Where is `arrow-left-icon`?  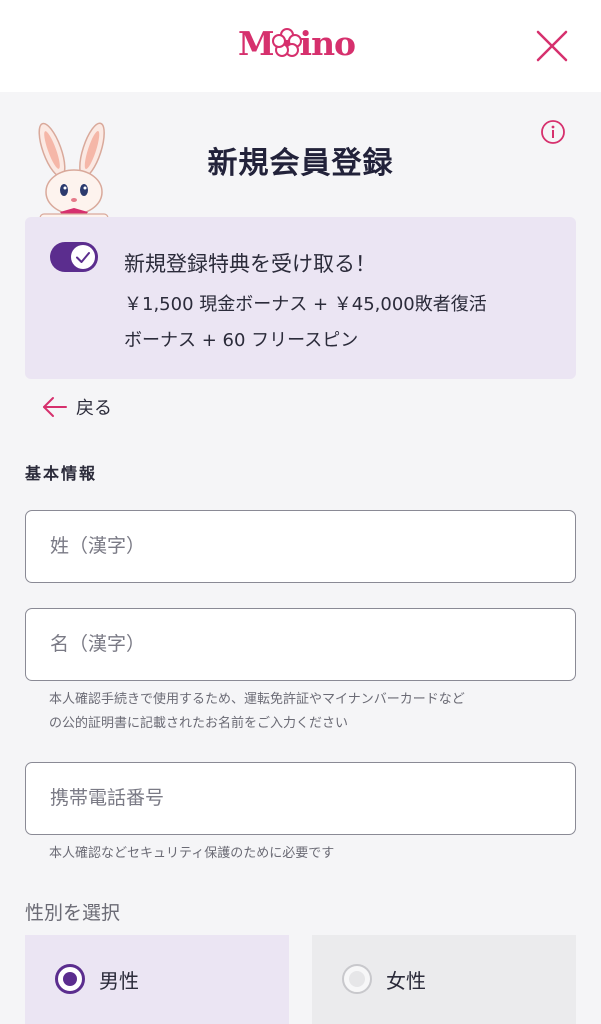
arrow-left-icon is located at coordinates (55, 407).